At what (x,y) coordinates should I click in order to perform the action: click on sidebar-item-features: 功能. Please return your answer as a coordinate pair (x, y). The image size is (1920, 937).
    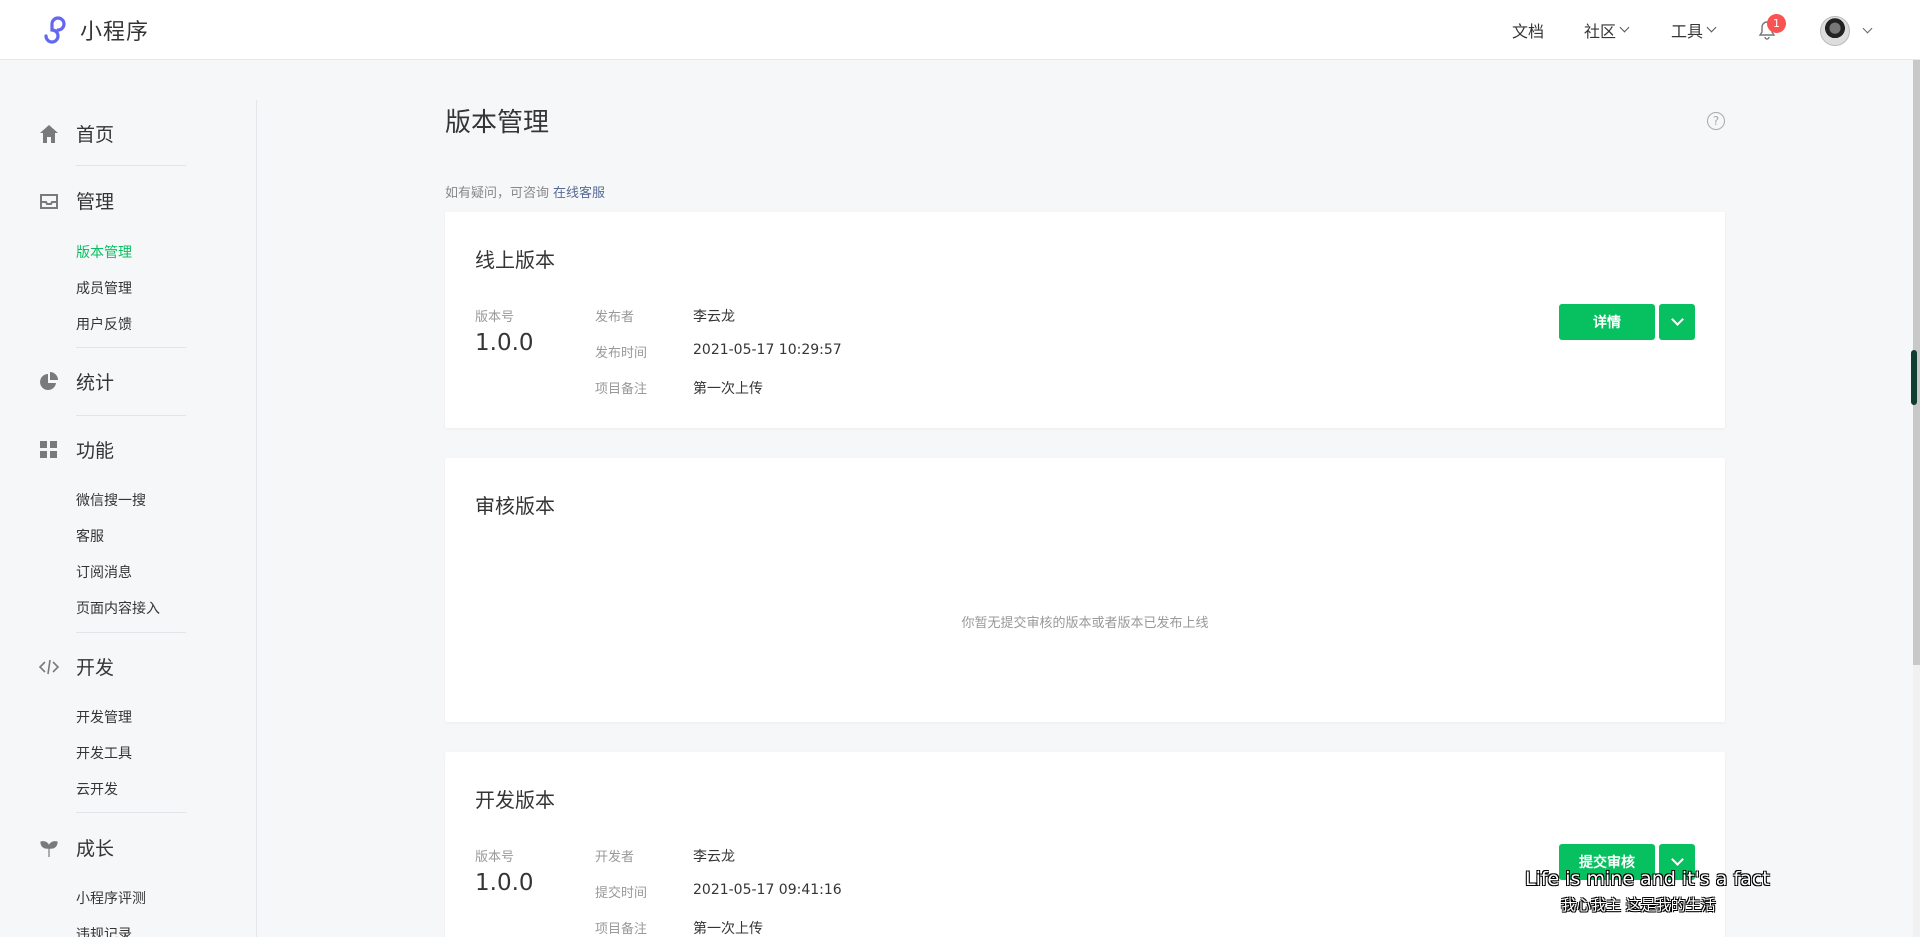
    Looking at the image, I should click on (76, 449).